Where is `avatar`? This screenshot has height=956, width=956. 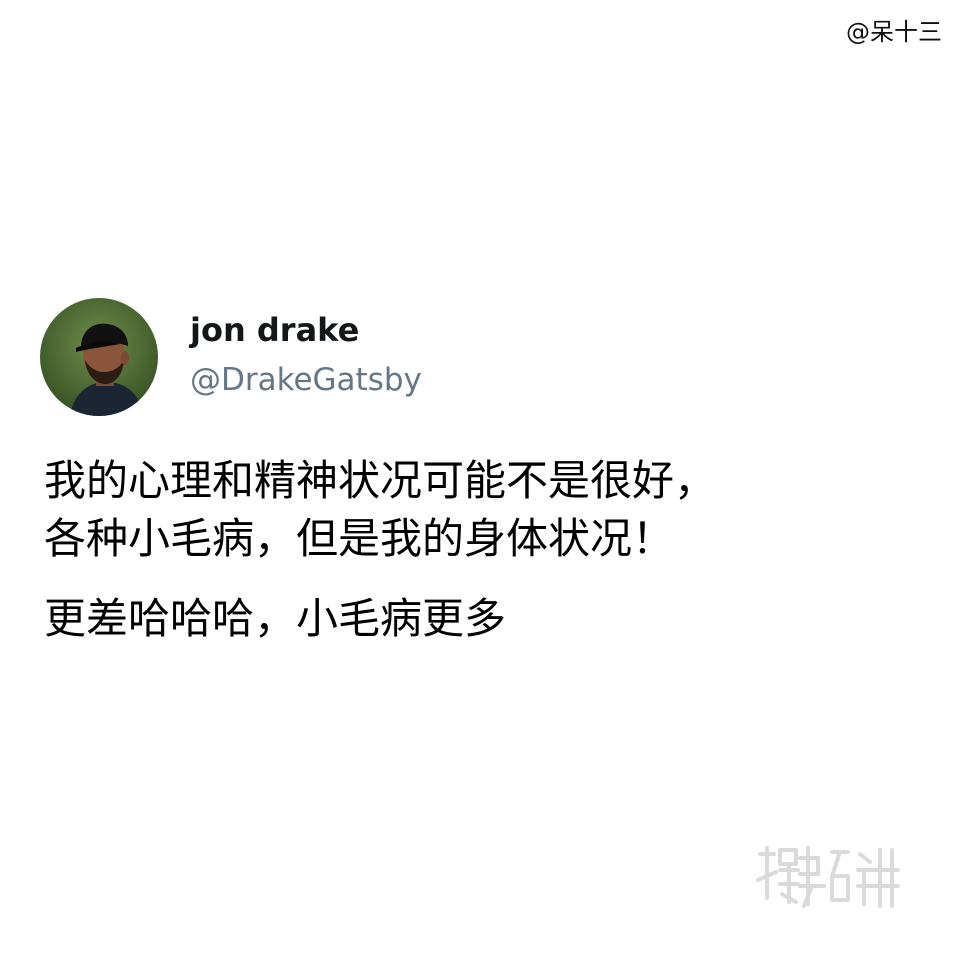
avatar is located at coordinates (99, 357).